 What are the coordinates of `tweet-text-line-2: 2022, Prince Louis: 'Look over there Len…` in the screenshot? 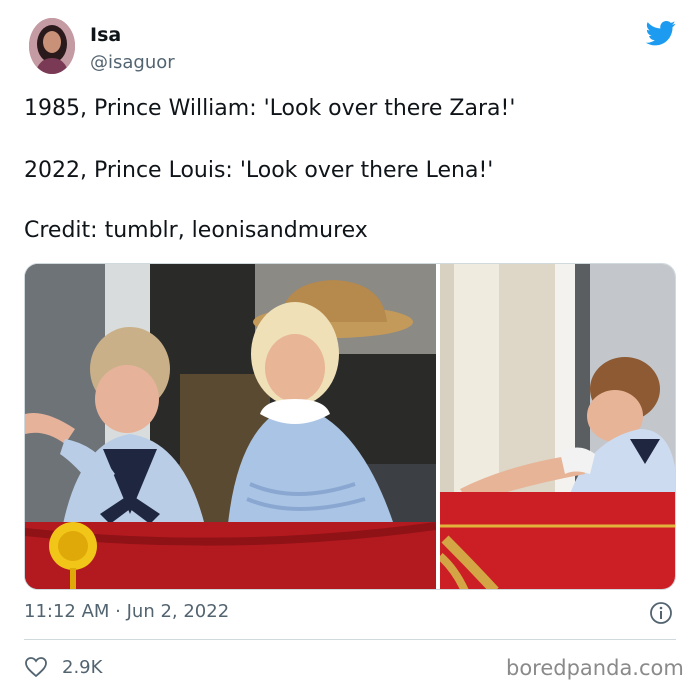 It's located at (259, 170).